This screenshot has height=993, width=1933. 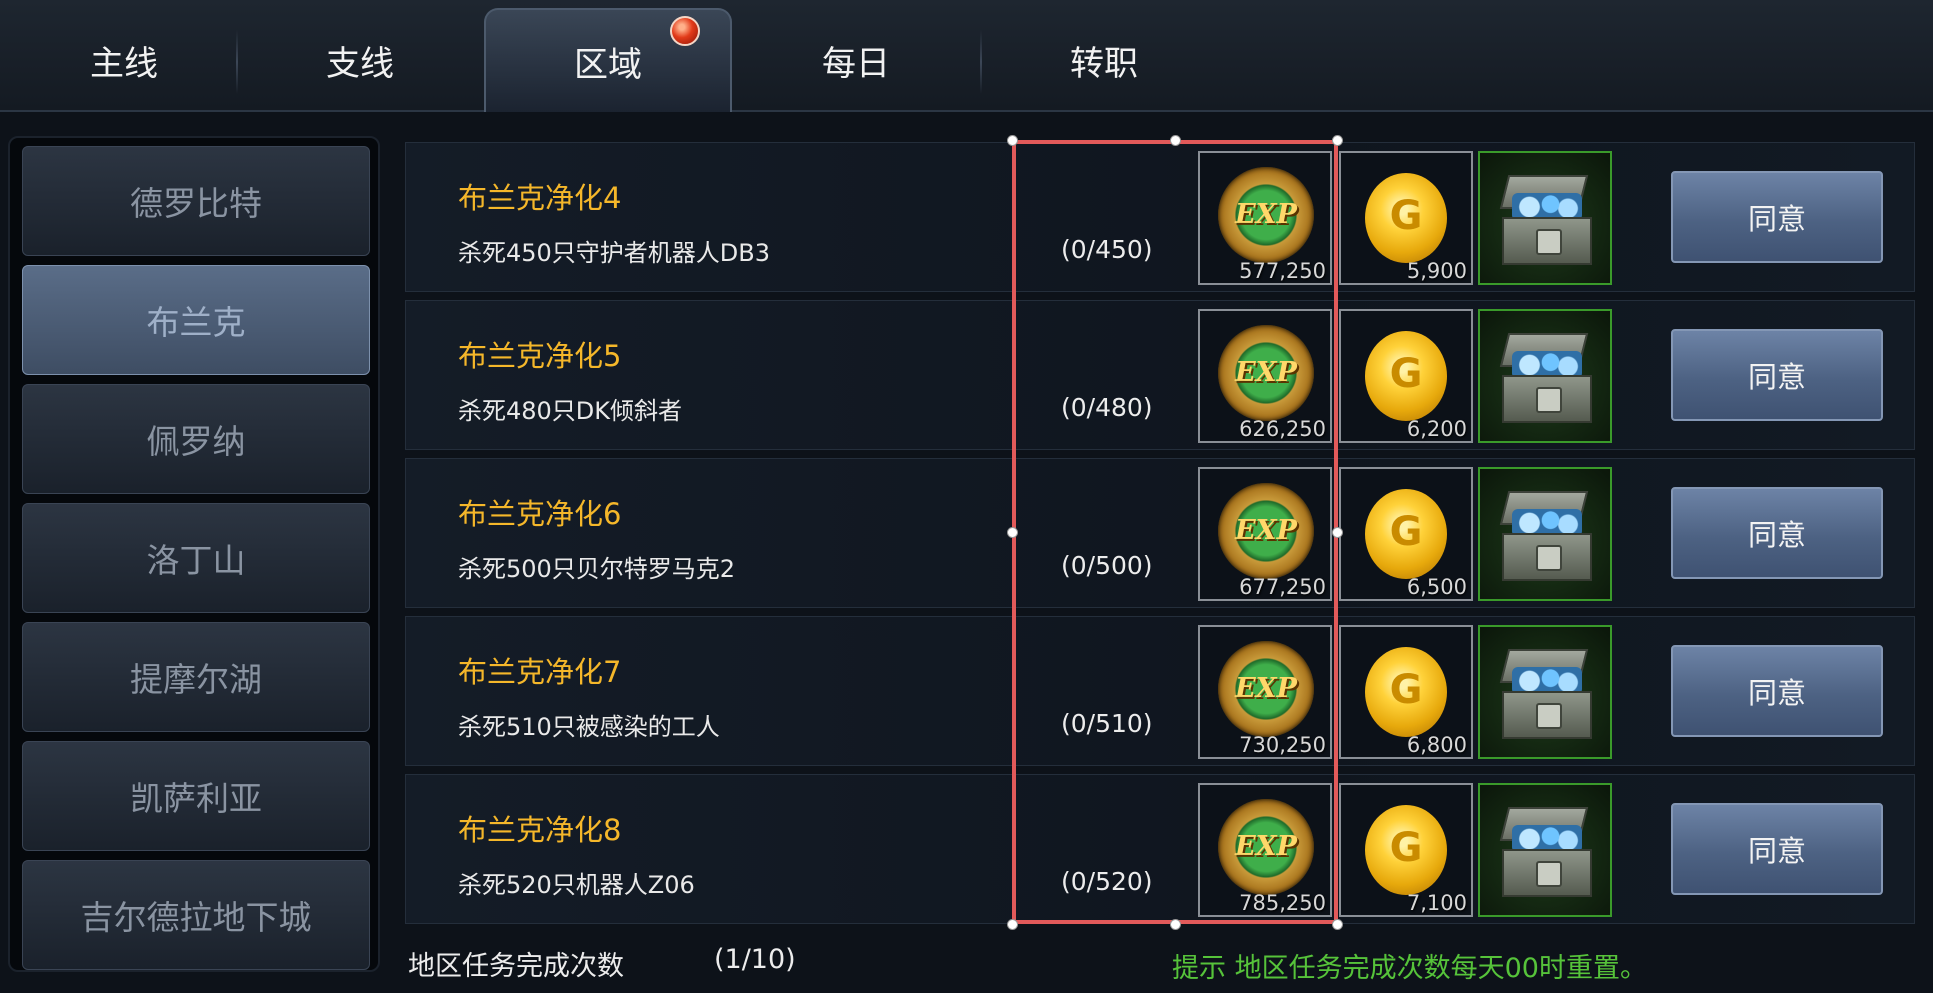 What do you see at coordinates (124, 60) in the screenshot?
I see `tab-main-quest: 主线` at bounding box center [124, 60].